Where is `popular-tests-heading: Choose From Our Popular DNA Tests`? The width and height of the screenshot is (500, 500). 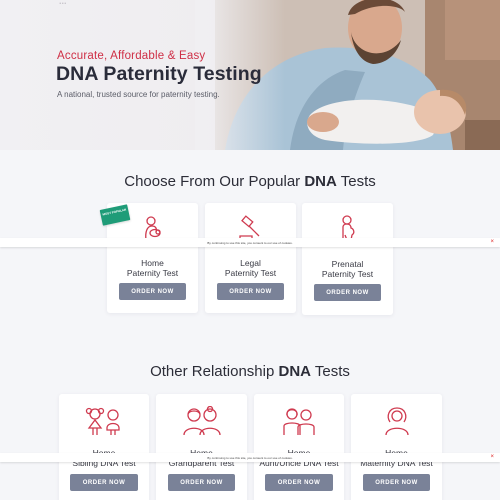 popular-tests-heading: Choose From Our Popular DNA Tests is located at coordinates (250, 181).